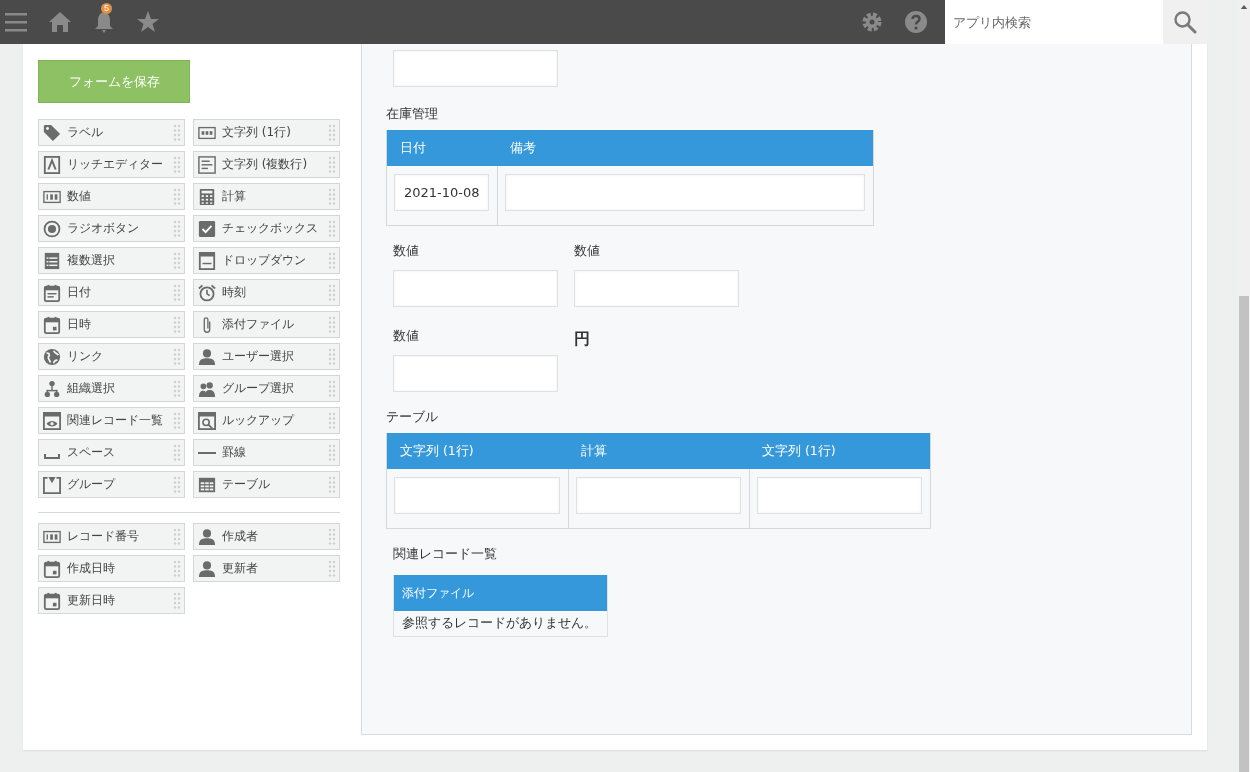 The height and width of the screenshot is (772, 1250). What do you see at coordinates (266, 324) in the screenshot?
I see `field-palette-item: 添付ファイル` at bounding box center [266, 324].